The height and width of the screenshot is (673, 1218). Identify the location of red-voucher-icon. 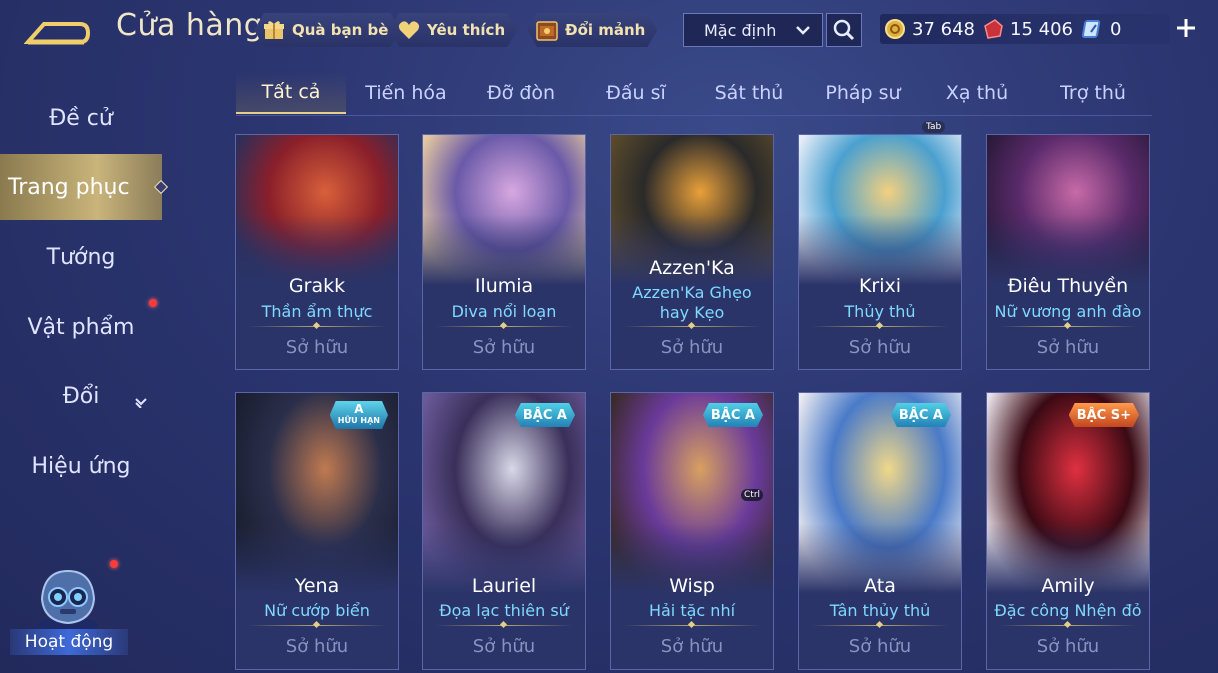
(993, 29).